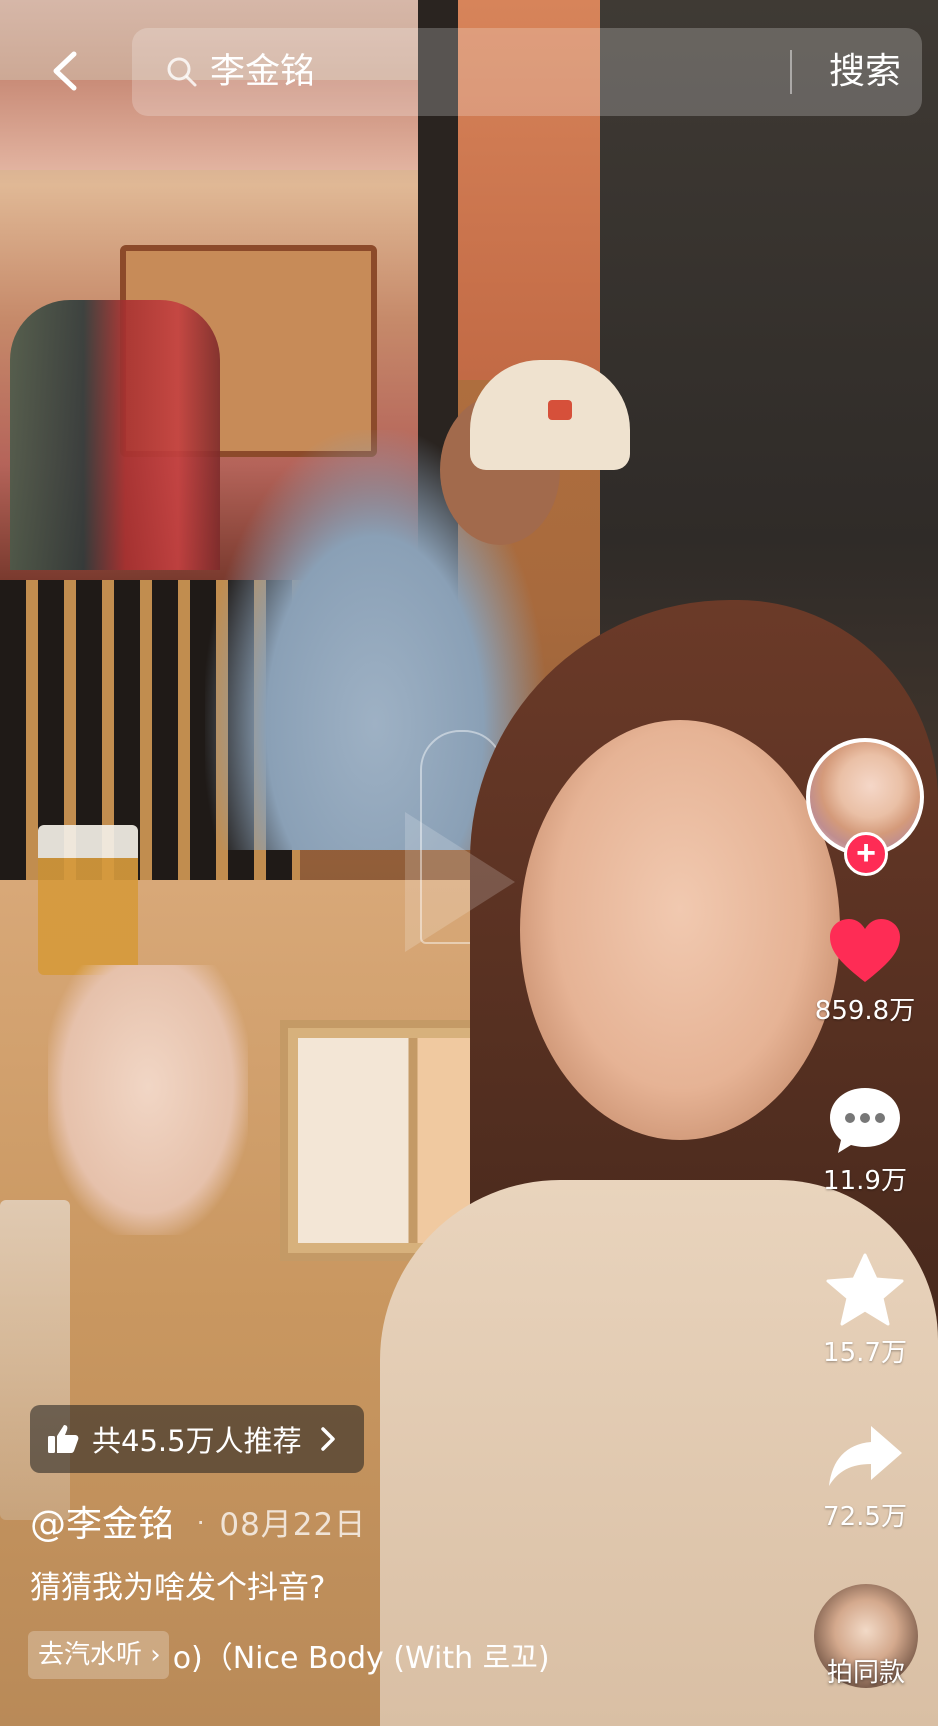  I want to click on chevron-right-icon, so click(327, 1439).